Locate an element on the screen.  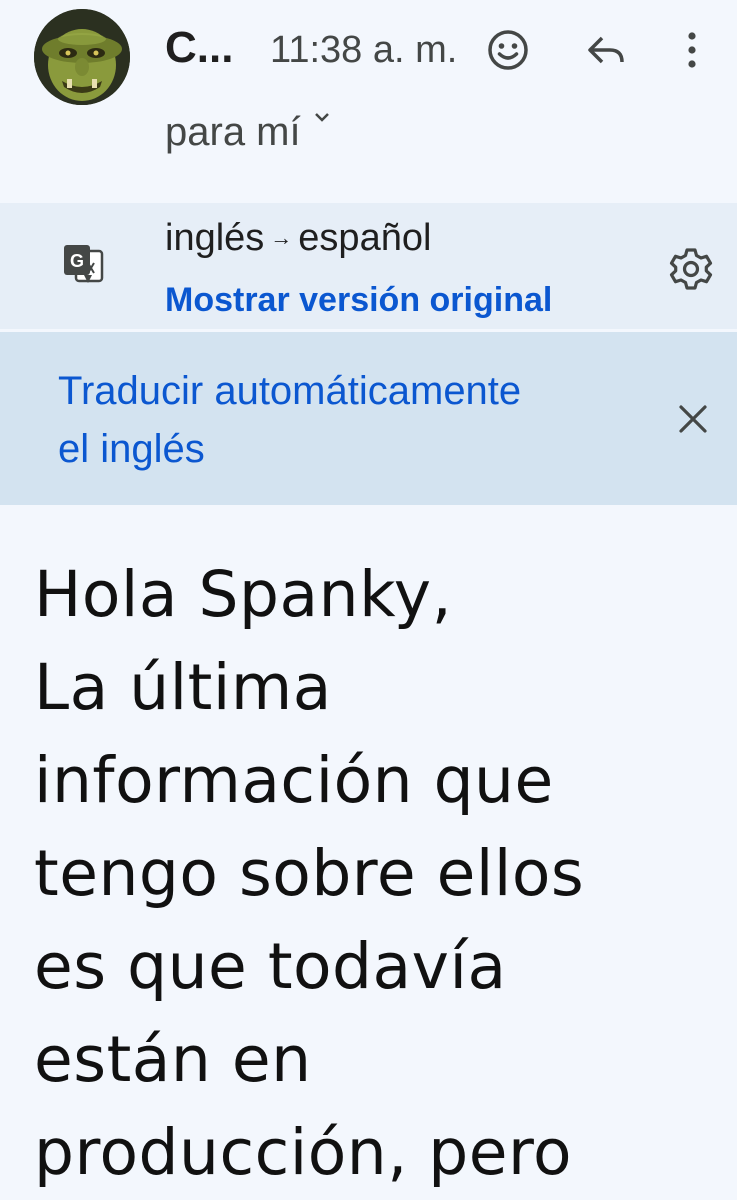
more-options-button is located at coordinates (692, 50).